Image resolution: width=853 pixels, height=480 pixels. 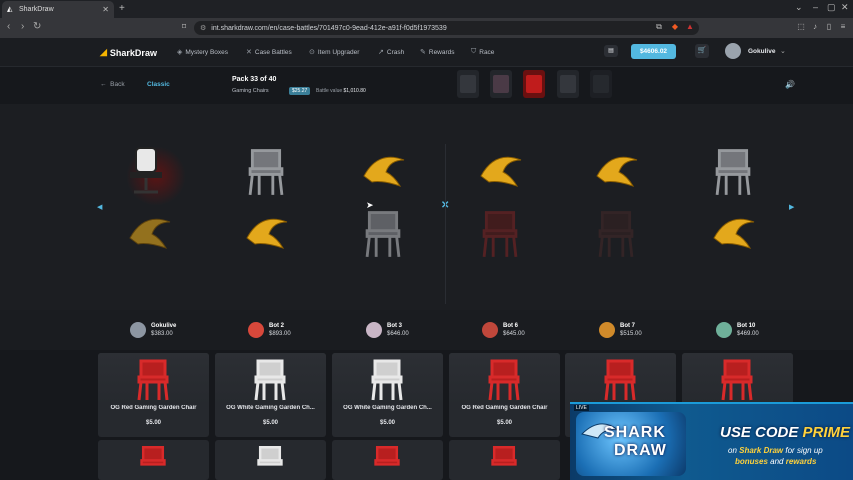 What do you see at coordinates (843, 27) in the screenshot?
I see `menu-icon: ≡` at bounding box center [843, 27].